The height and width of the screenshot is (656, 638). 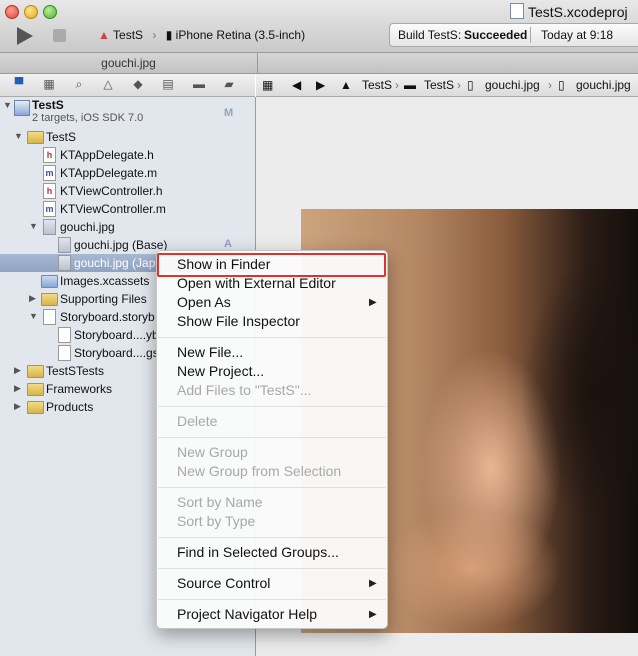 What do you see at coordinates (88, 118) in the screenshot?
I see `project-subtitle: 2 targets, iOS SDK 7.0` at bounding box center [88, 118].